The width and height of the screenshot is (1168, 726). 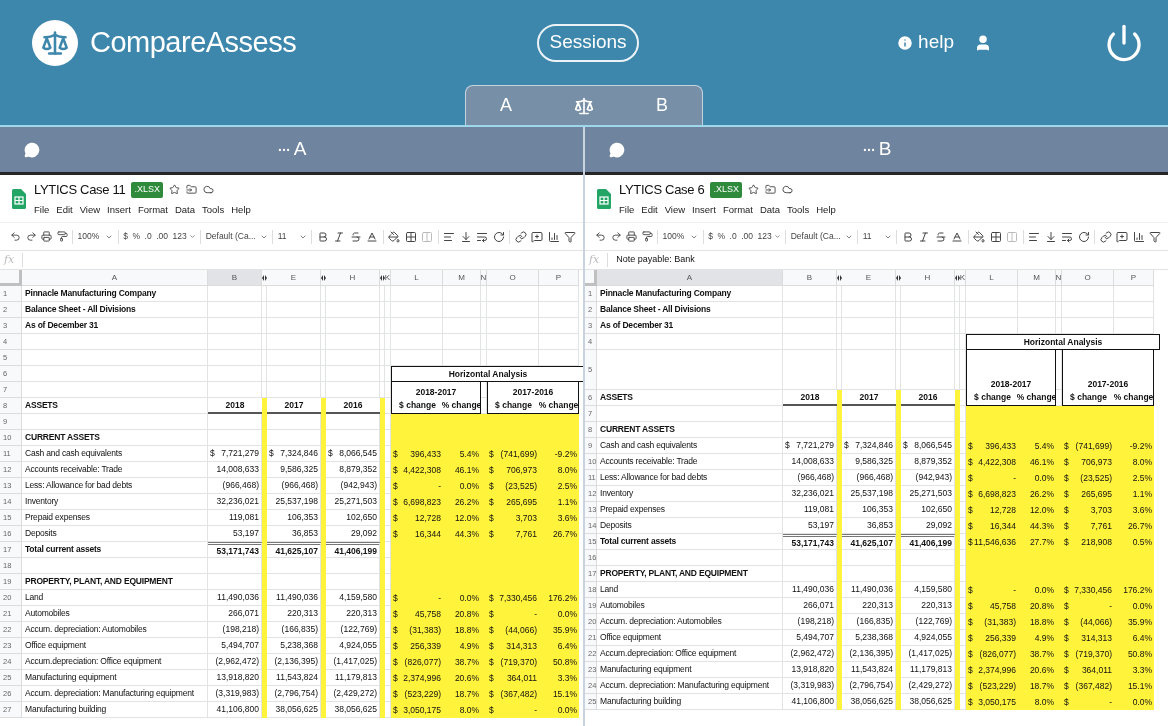 I want to click on cell-value: 5,238,368, so click(x=299, y=645).